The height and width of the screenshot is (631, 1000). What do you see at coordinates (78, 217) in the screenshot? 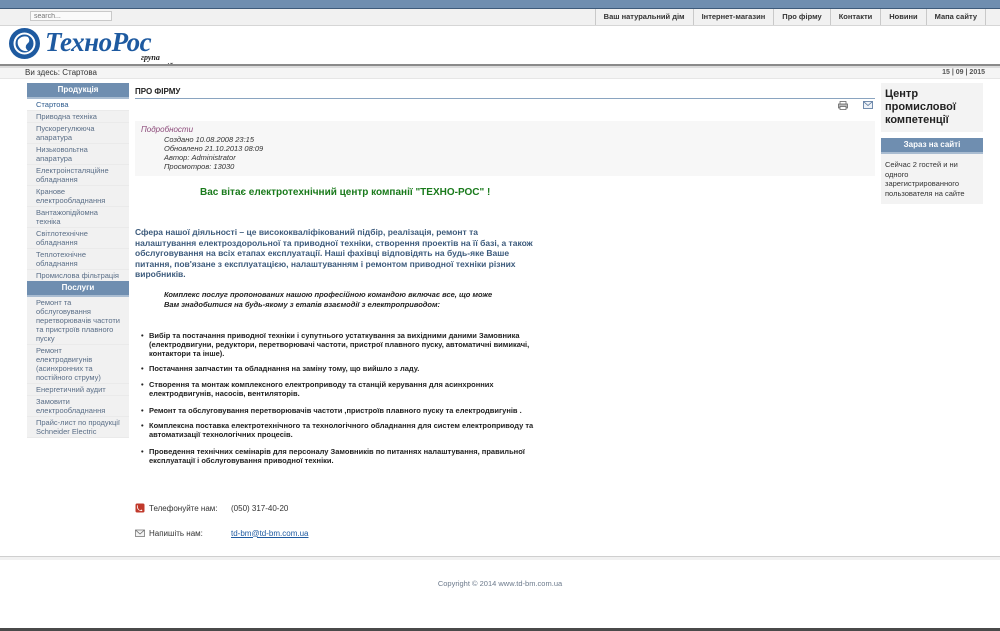
I see `products-item-lifting-equipment: Вантажопідйомна техніка` at bounding box center [78, 217].